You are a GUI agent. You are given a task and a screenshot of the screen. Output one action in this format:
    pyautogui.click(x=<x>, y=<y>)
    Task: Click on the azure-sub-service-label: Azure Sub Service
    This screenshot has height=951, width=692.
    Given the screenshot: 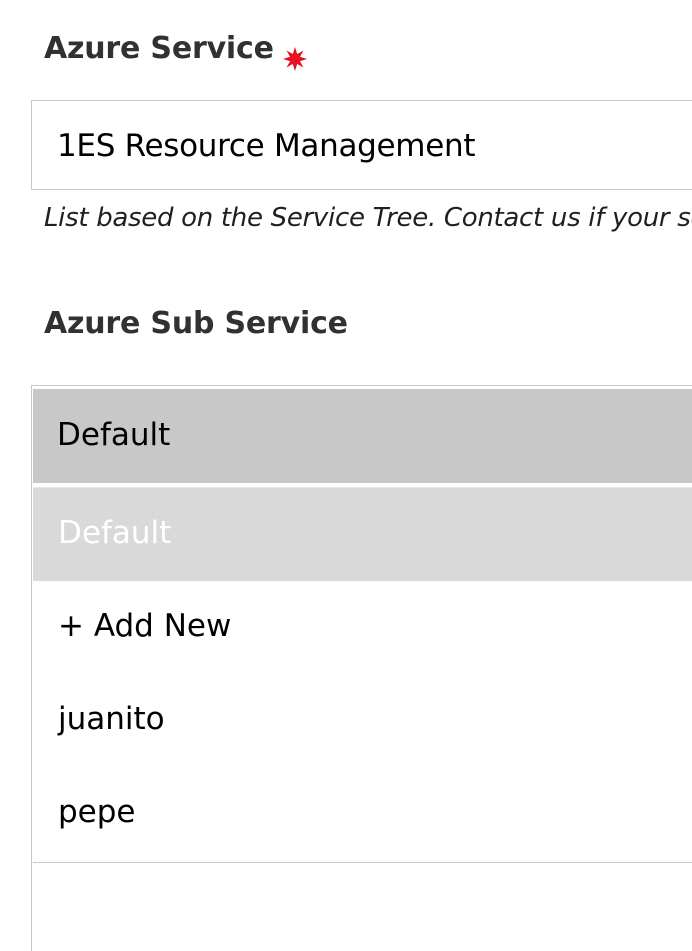 What is the action you would take?
    pyautogui.click(x=196, y=323)
    